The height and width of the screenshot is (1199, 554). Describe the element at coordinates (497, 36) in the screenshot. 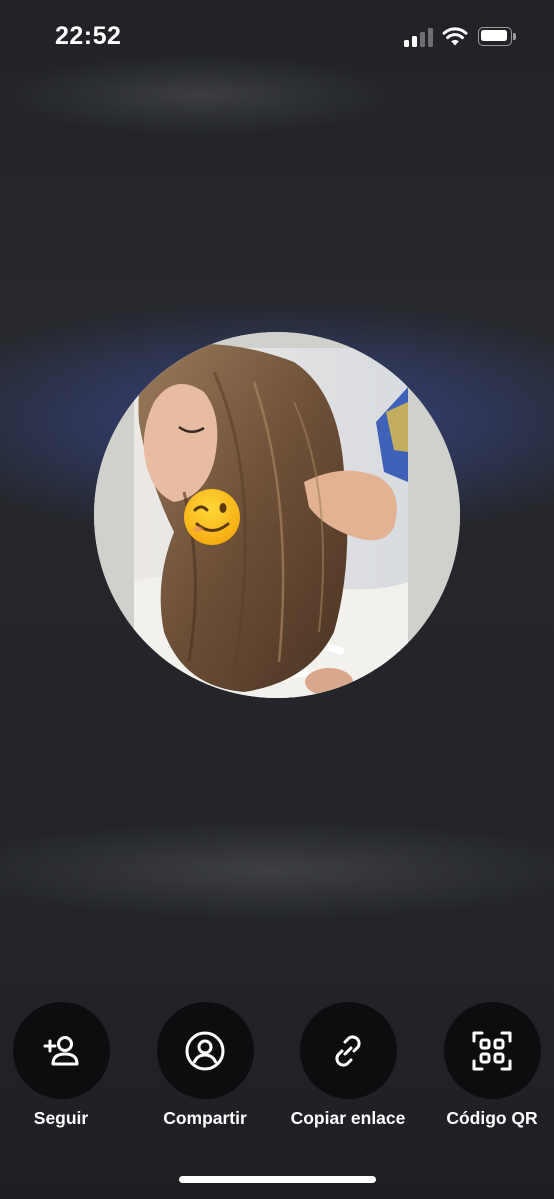

I see `battery-icon` at that location.